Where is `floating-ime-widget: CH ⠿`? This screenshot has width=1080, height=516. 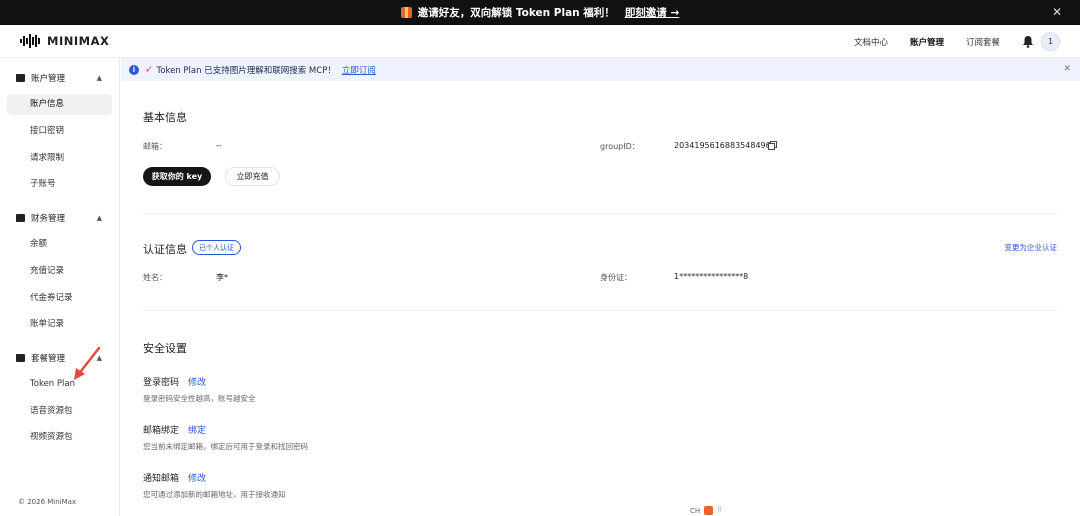 floating-ime-widget: CH ⠿ is located at coordinates (706, 510).